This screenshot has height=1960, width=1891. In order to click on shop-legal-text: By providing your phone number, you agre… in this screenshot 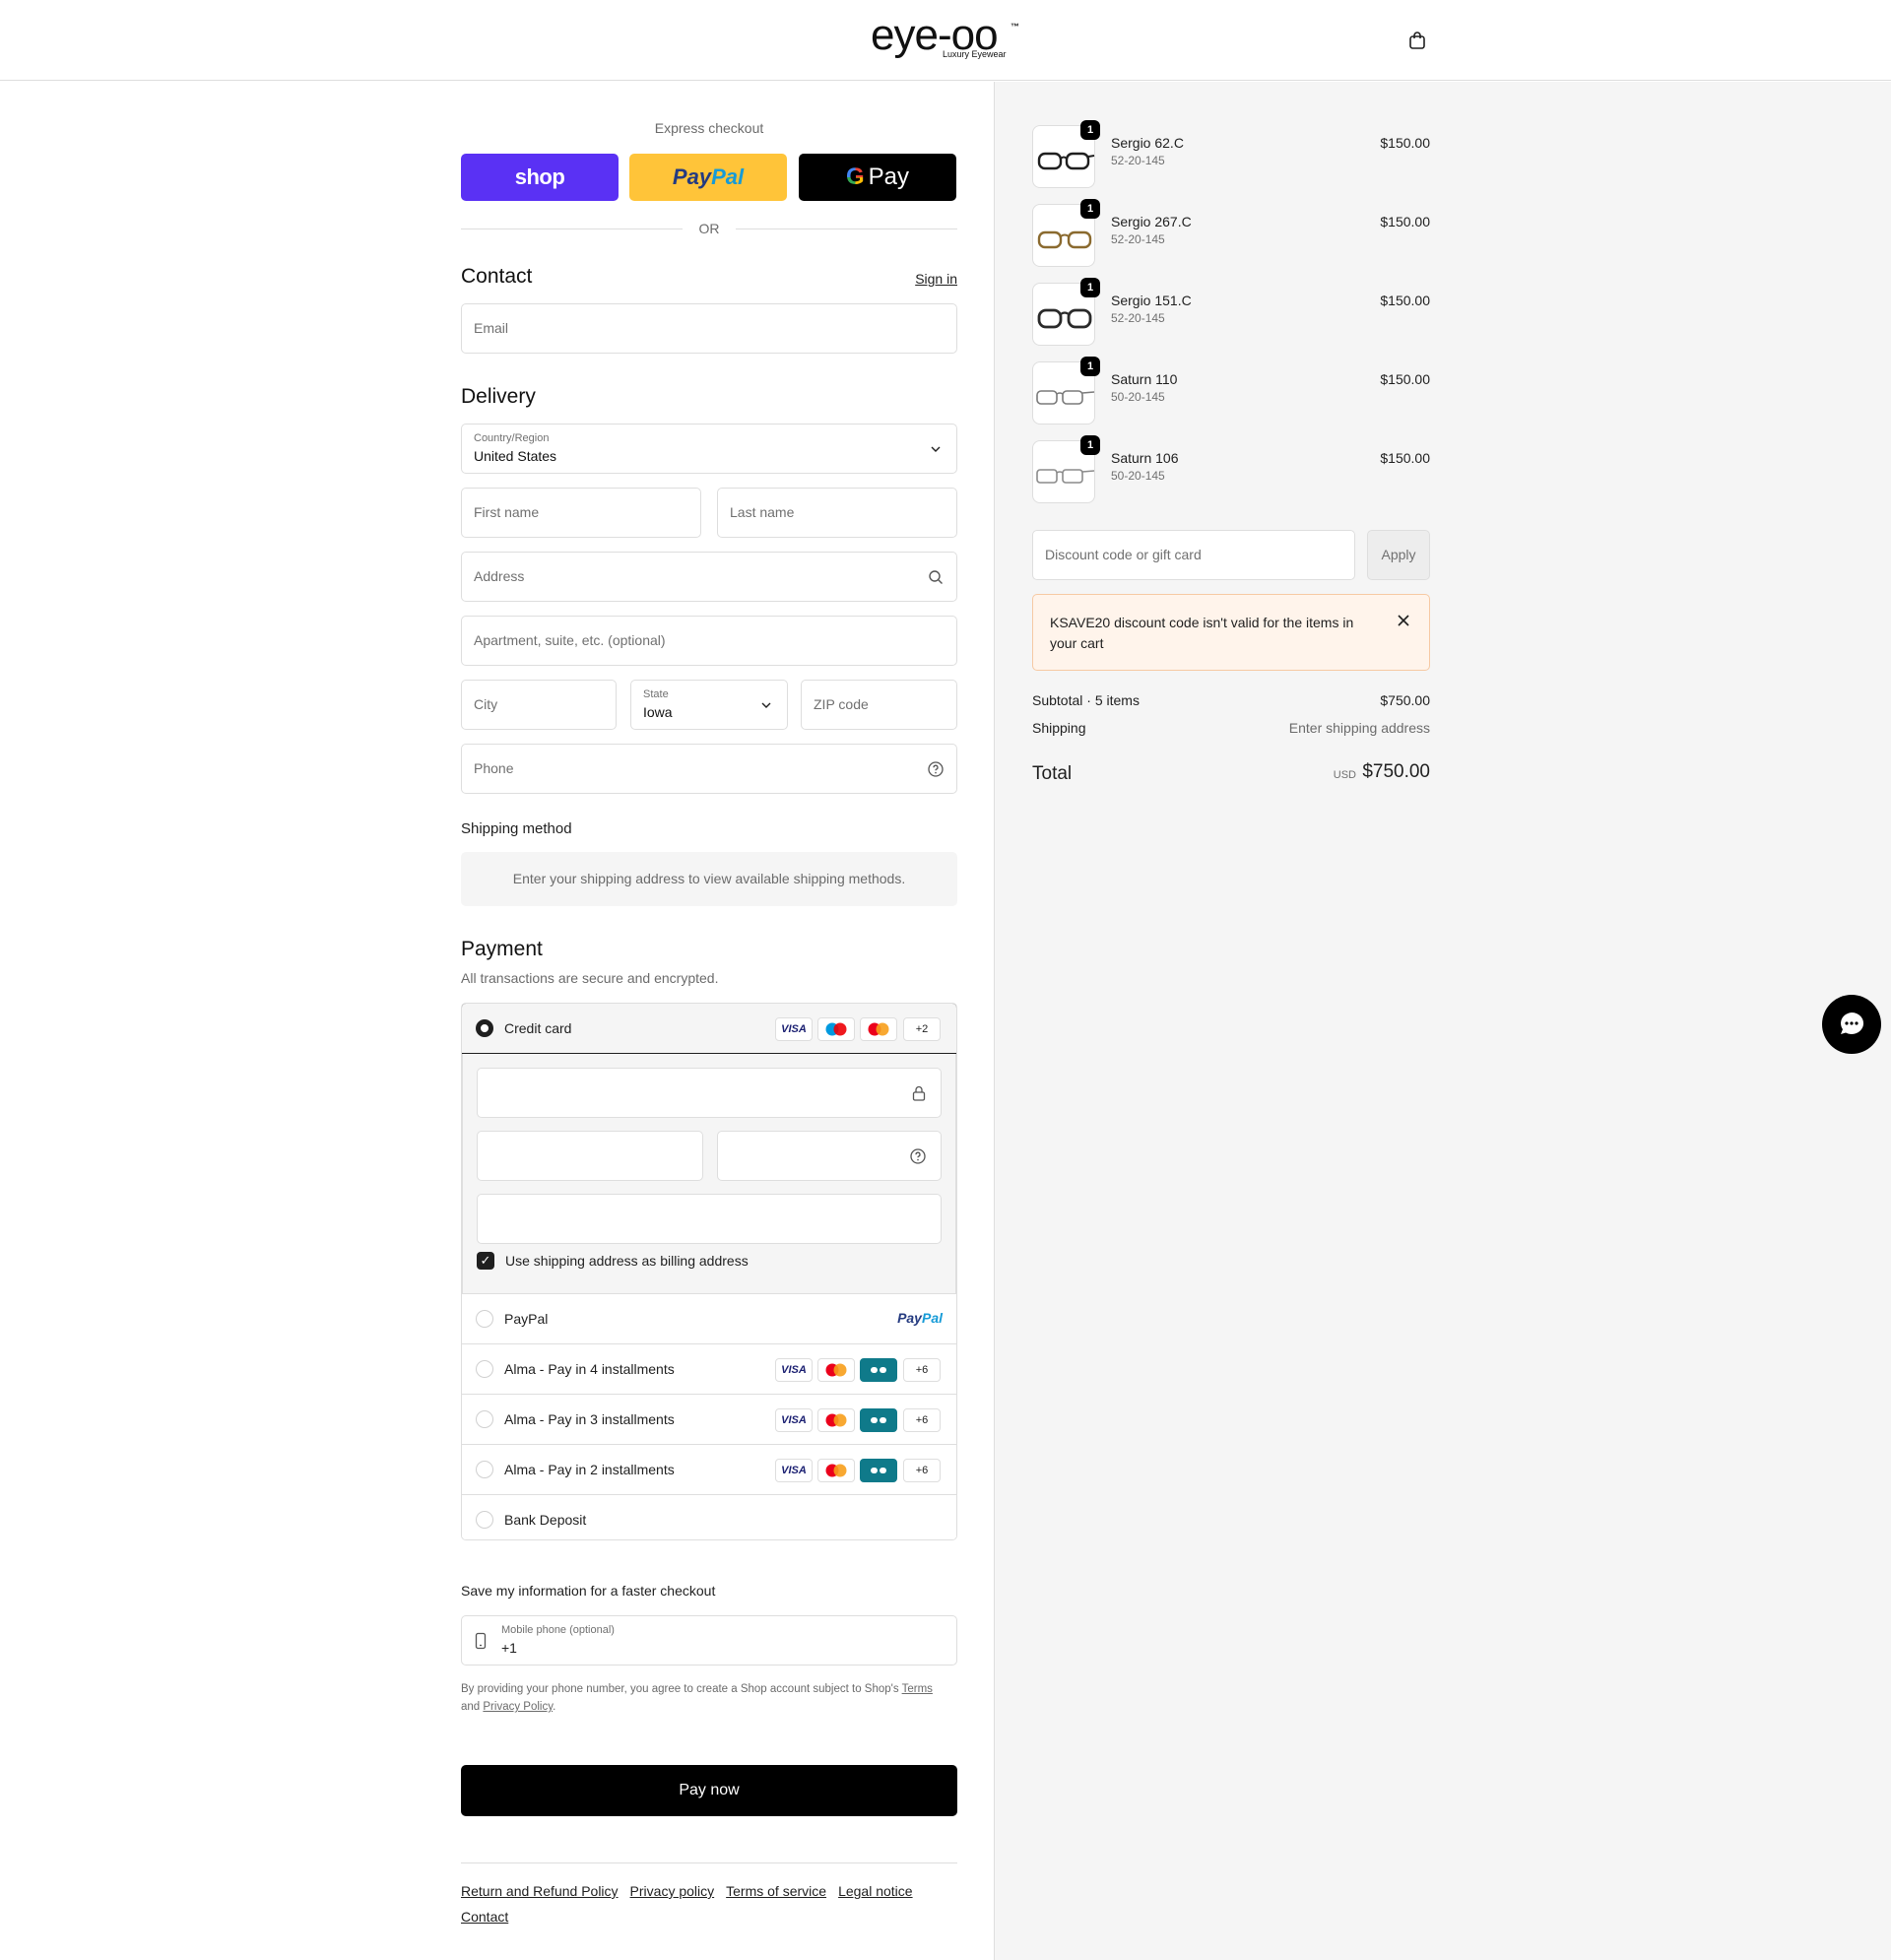, I will do `click(709, 1698)`.